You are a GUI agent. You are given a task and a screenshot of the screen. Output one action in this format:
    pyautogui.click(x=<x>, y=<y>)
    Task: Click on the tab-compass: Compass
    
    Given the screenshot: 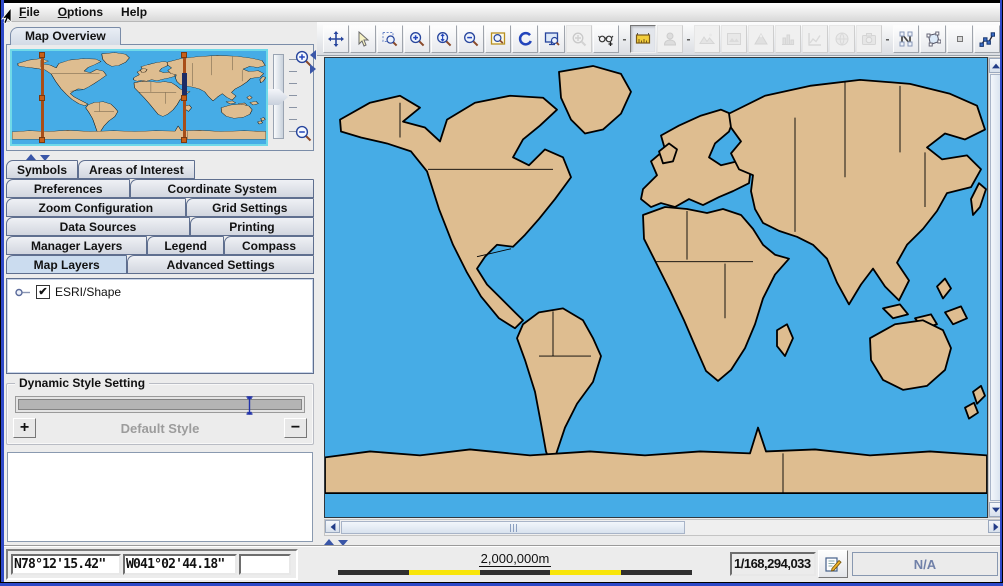 What is the action you would take?
    pyautogui.click(x=269, y=245)
    